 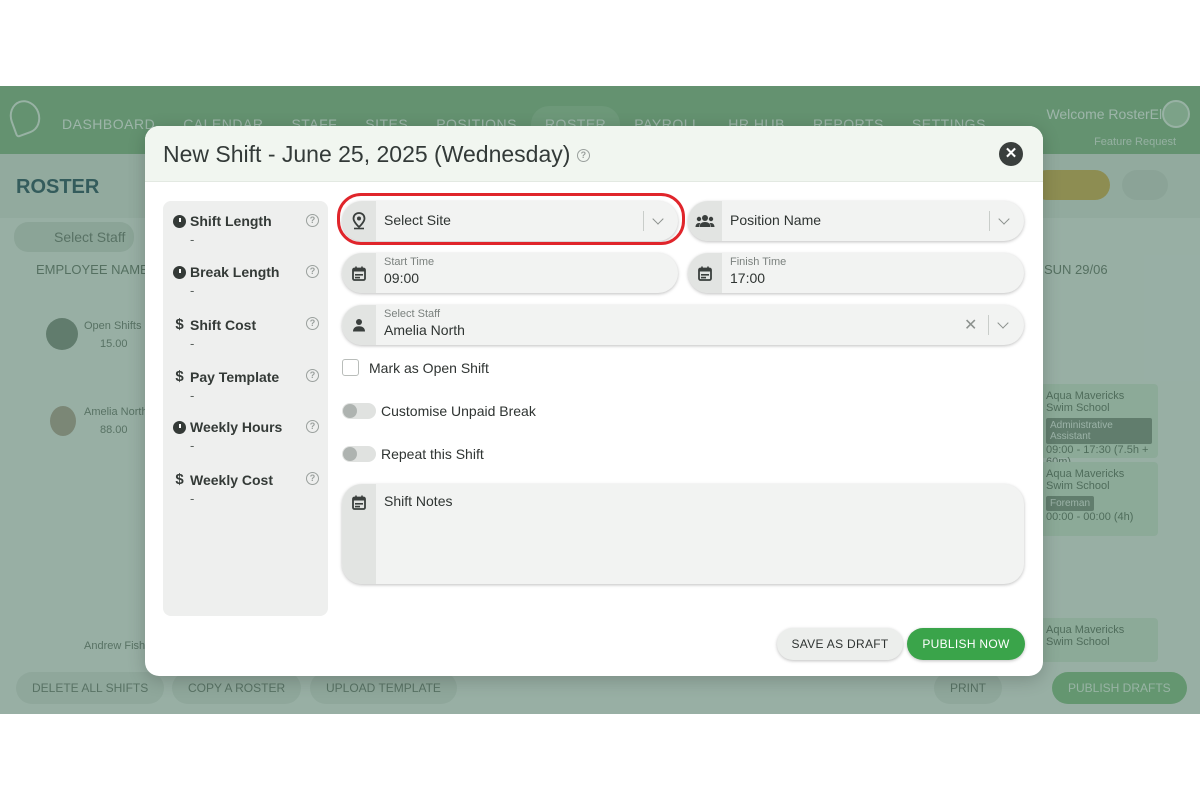 What do you see at coordinates (231, 221) in the screenshot?
I see `summary-label: Shift Length` at bounding box center [231, 221].